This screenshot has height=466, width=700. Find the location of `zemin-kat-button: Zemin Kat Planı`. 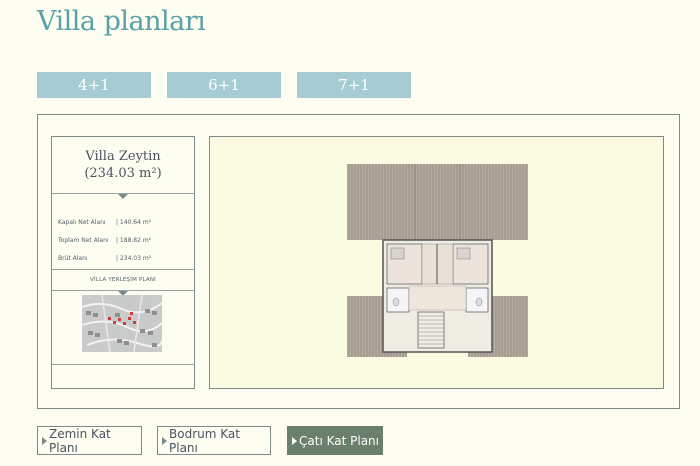

zemin-kat-button: Zemin Kat Planı is located at coordinates (89, 440).